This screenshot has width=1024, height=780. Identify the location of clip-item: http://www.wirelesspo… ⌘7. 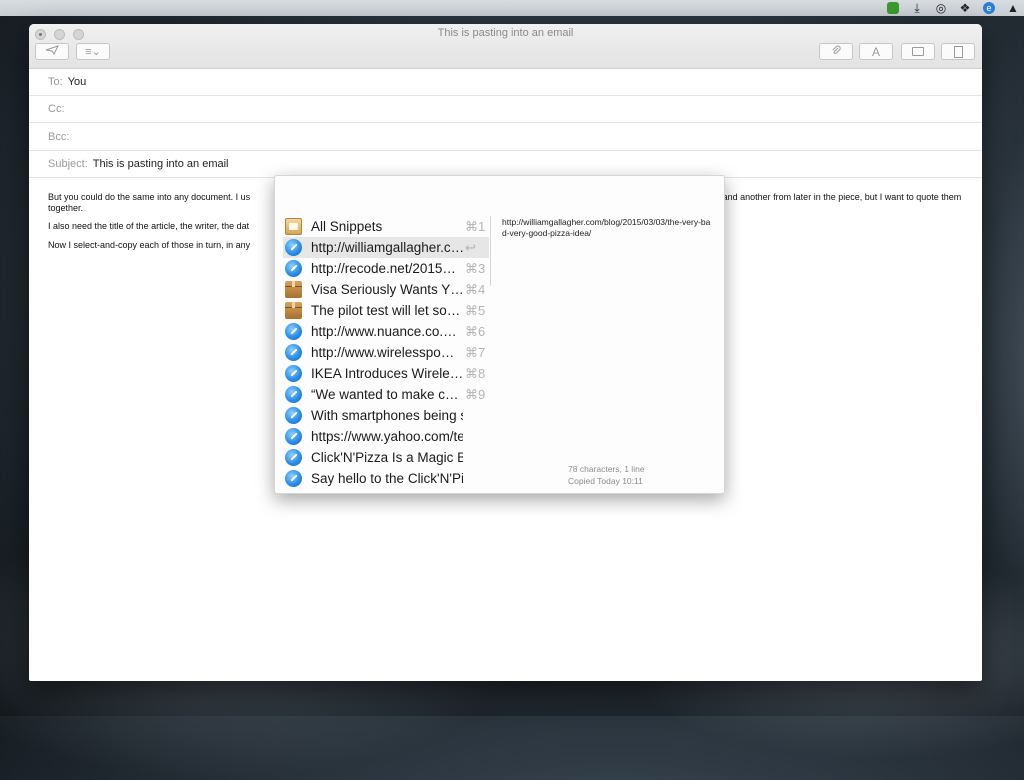
(386, 352).